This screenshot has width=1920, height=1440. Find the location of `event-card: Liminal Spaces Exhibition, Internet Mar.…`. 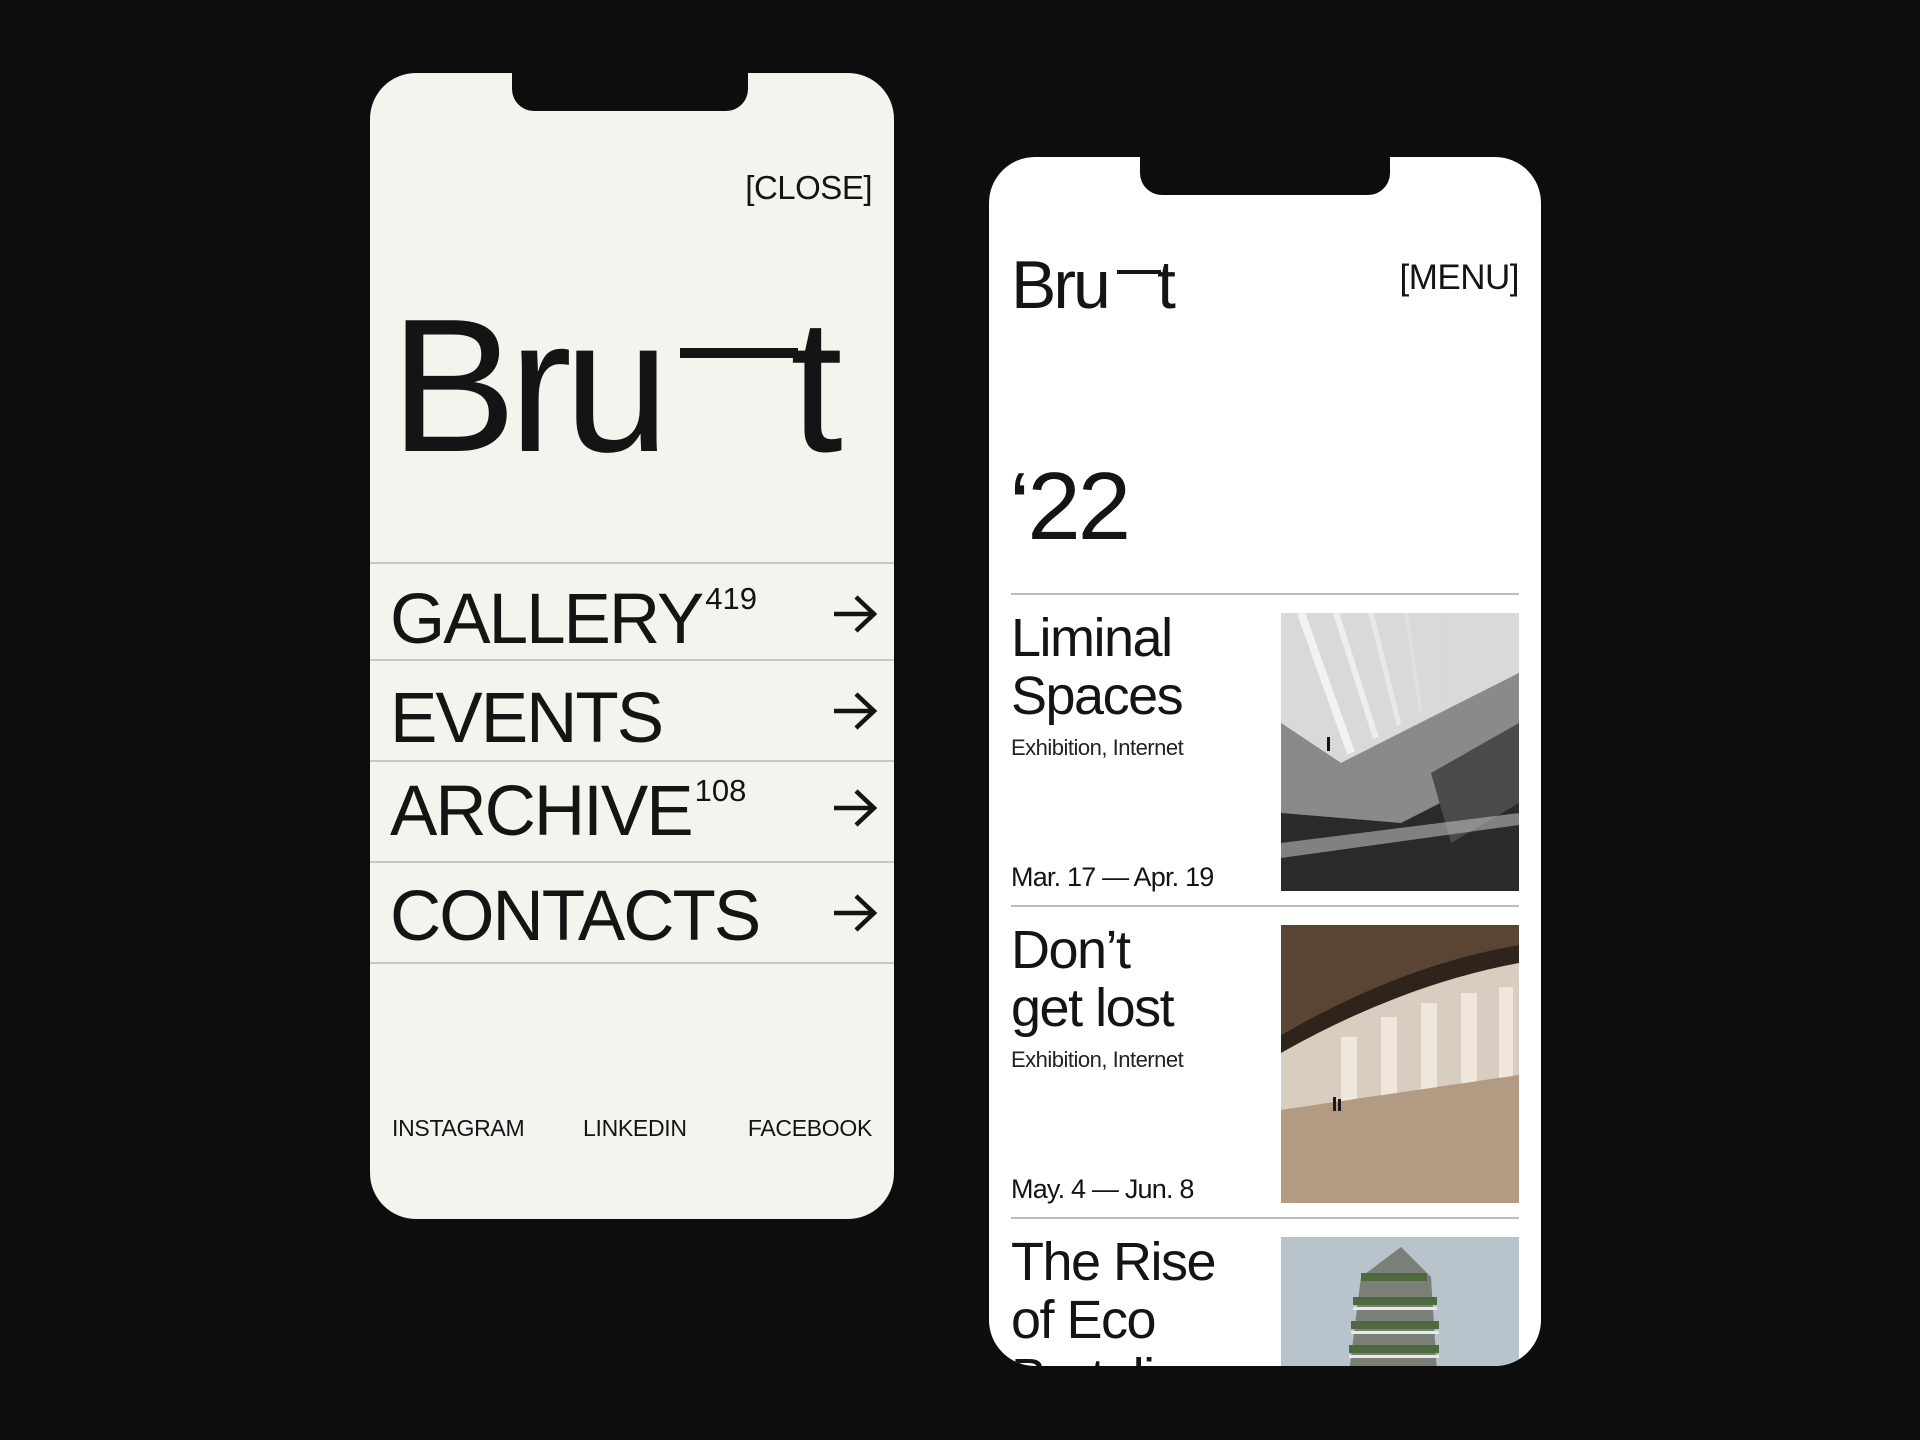

event-card: Liminal Spaces Exhibition, Internet Mar.… is located at coordinates (1265, 751).